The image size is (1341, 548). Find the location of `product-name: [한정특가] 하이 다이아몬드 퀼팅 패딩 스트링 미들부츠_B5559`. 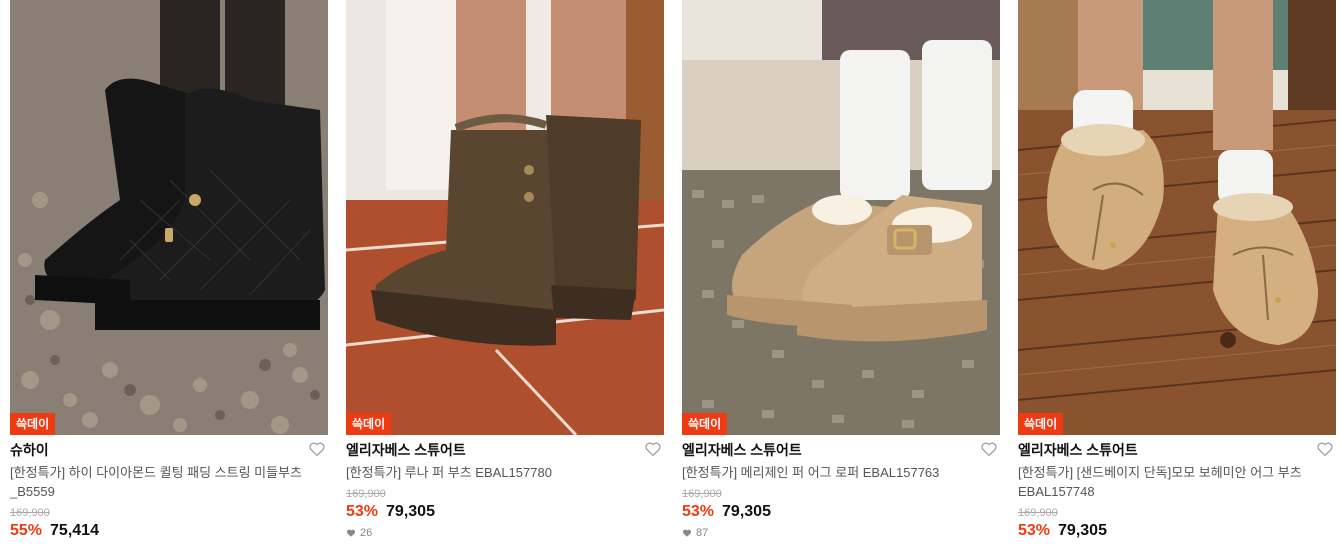

product-name: [한정특가] 하이 다이아몬드 퀼팅 패딩 스트링 미들부츠_B5559 is located at coordinates (162, 482).